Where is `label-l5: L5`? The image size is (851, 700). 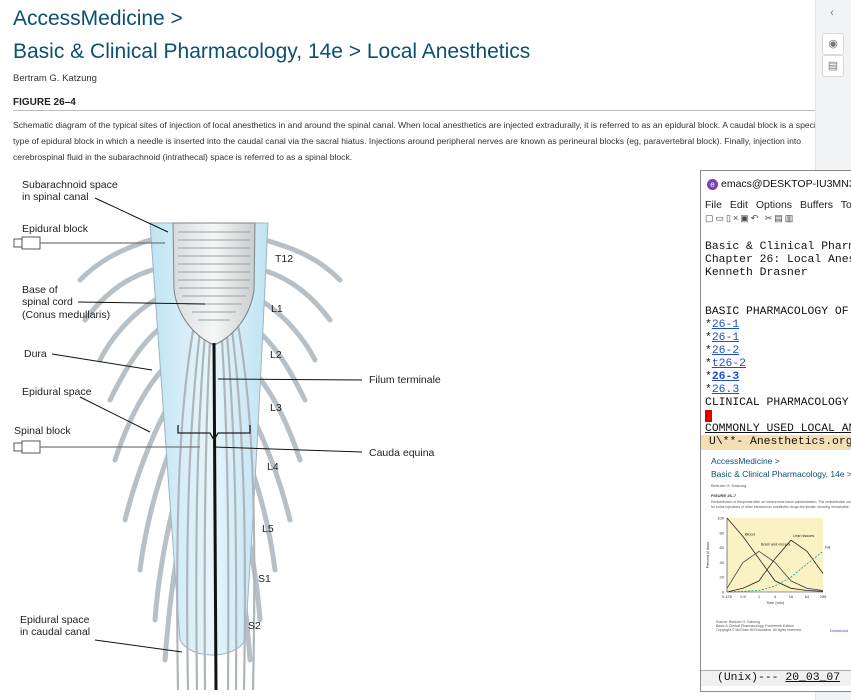 label-l5: L5 is located at coordinates (268, 529).